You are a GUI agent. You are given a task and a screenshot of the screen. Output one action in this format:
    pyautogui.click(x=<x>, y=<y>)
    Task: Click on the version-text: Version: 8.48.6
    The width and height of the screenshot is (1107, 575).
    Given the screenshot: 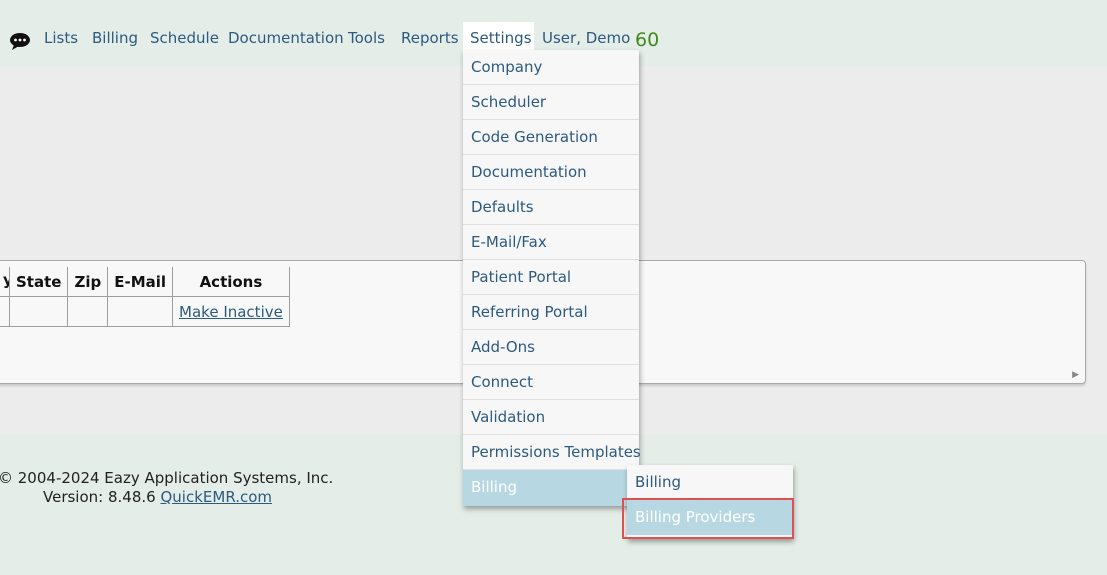 What is the action you would take?
    pyautogui.click(x=99, y=497)
    